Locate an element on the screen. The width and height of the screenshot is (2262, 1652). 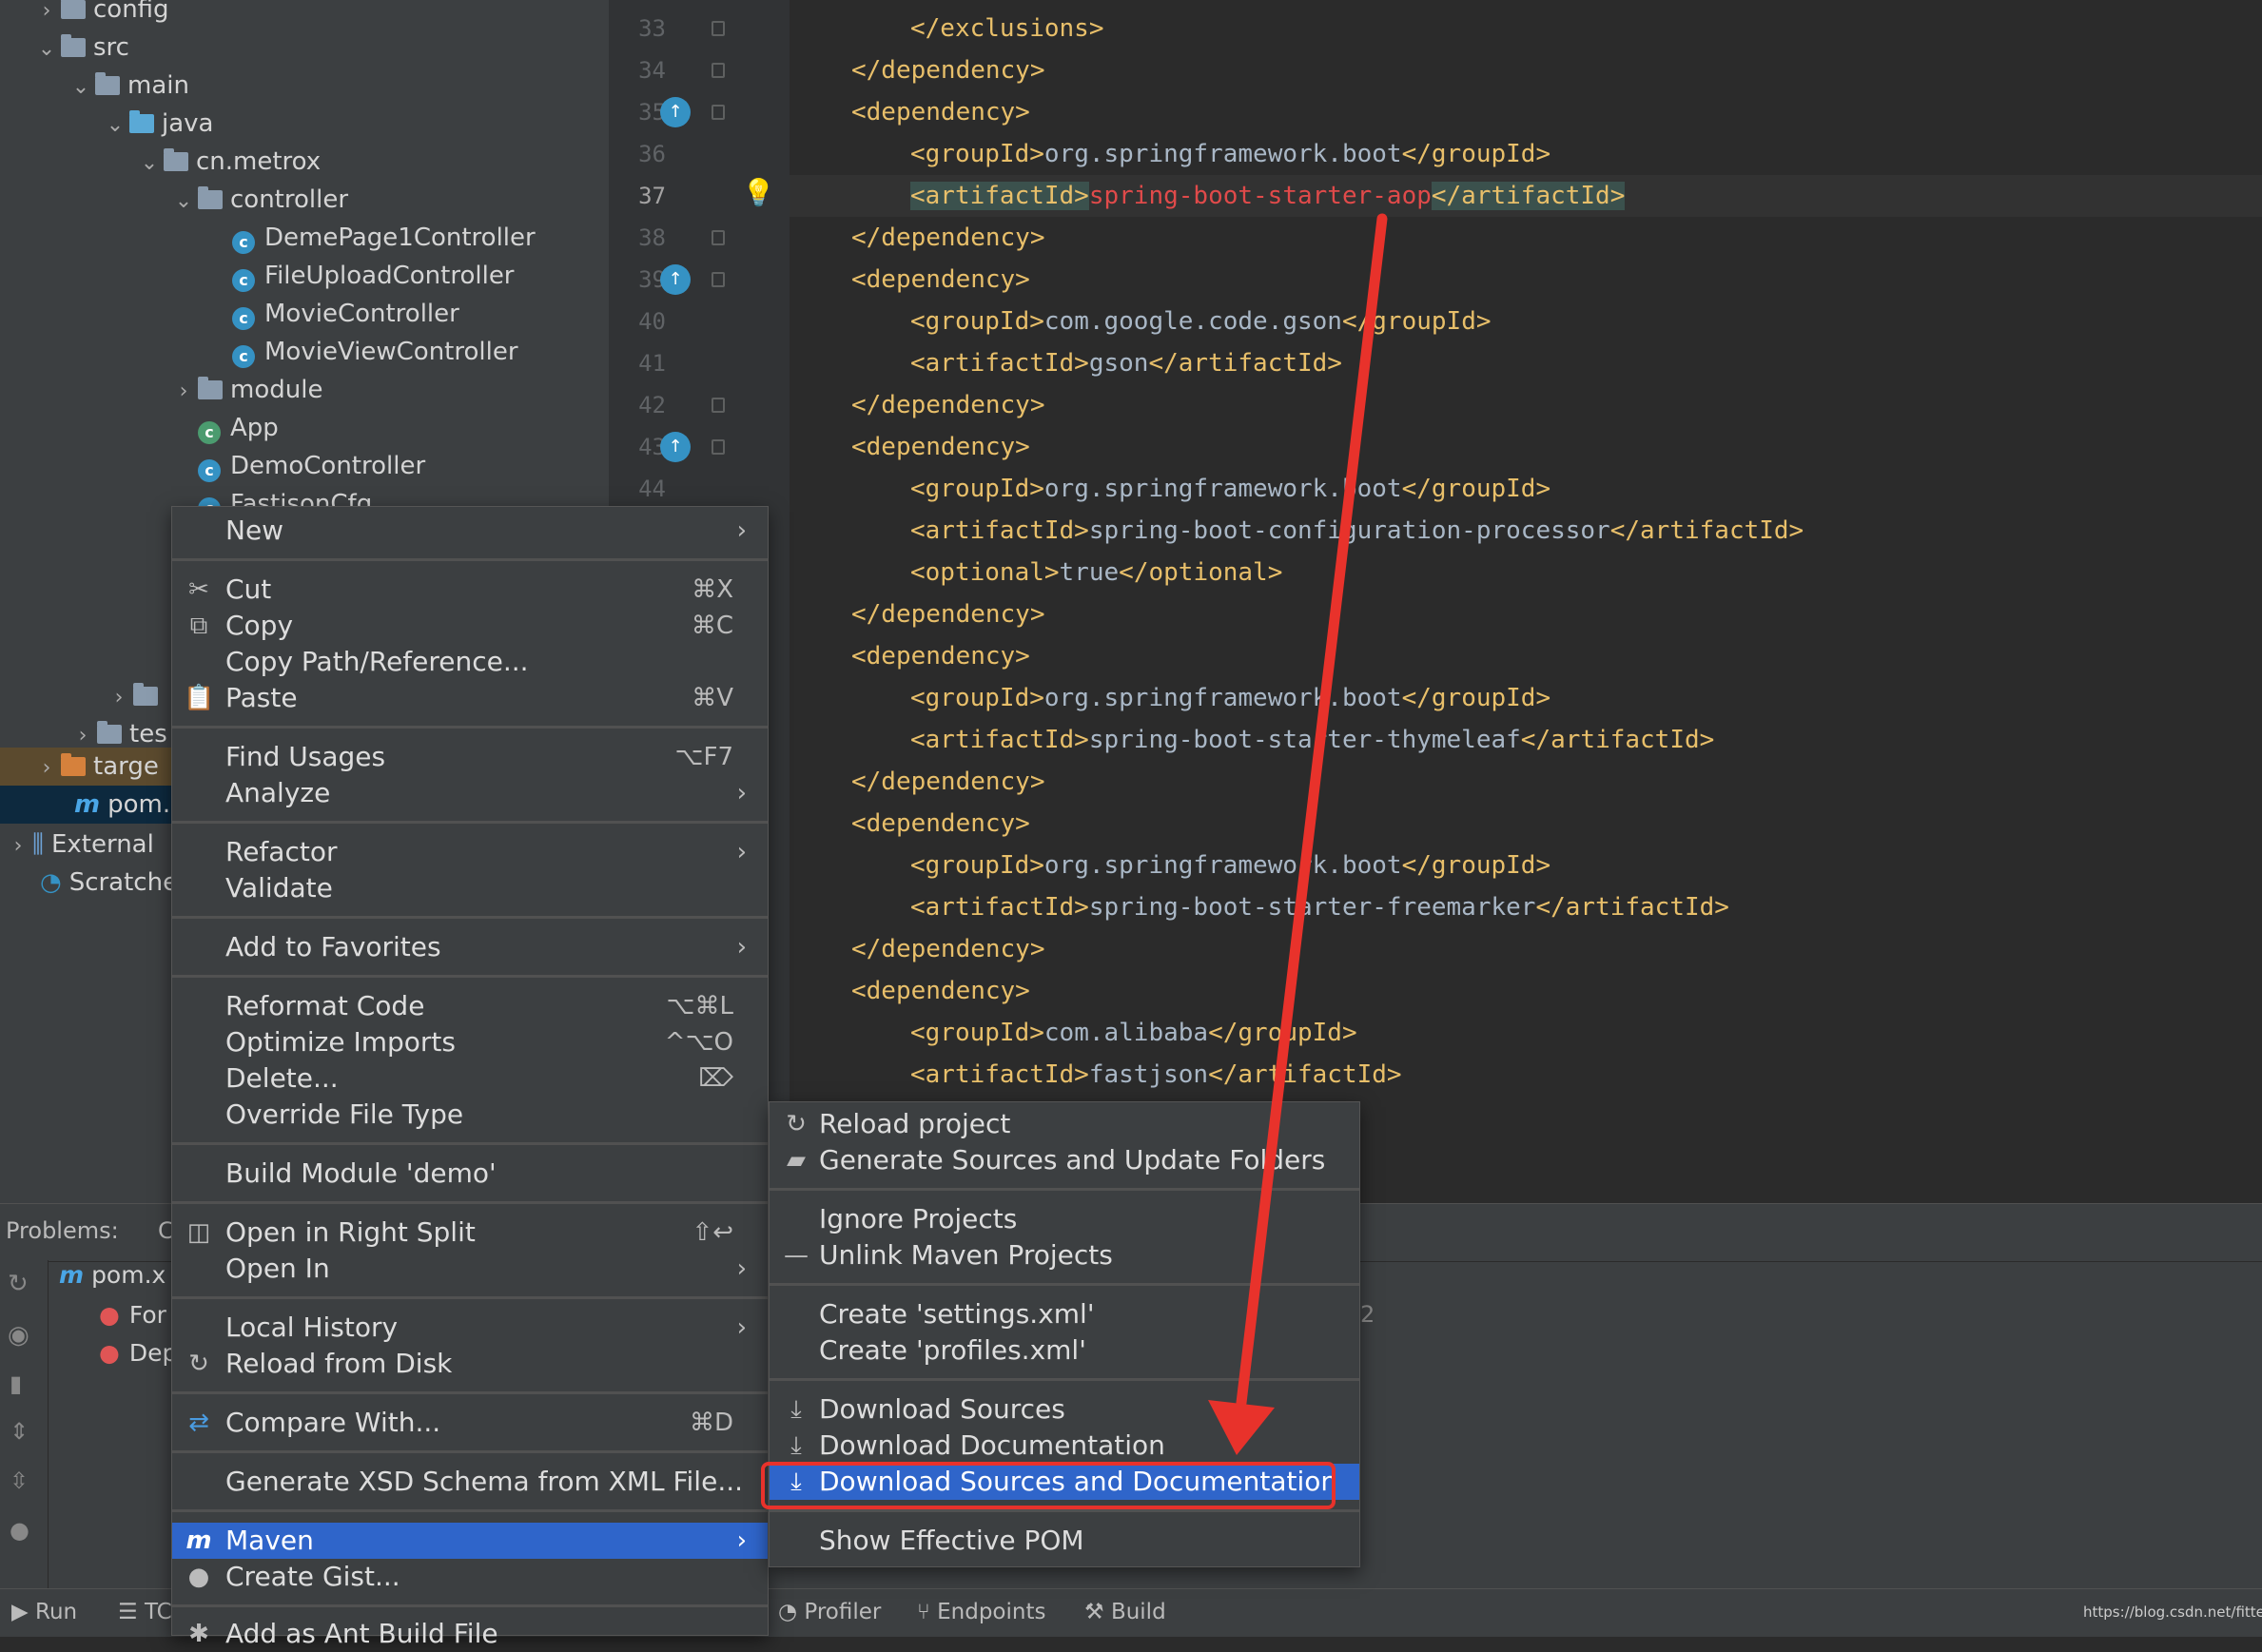
tree-item: ⌄ src is located at coordinates (80, 48).